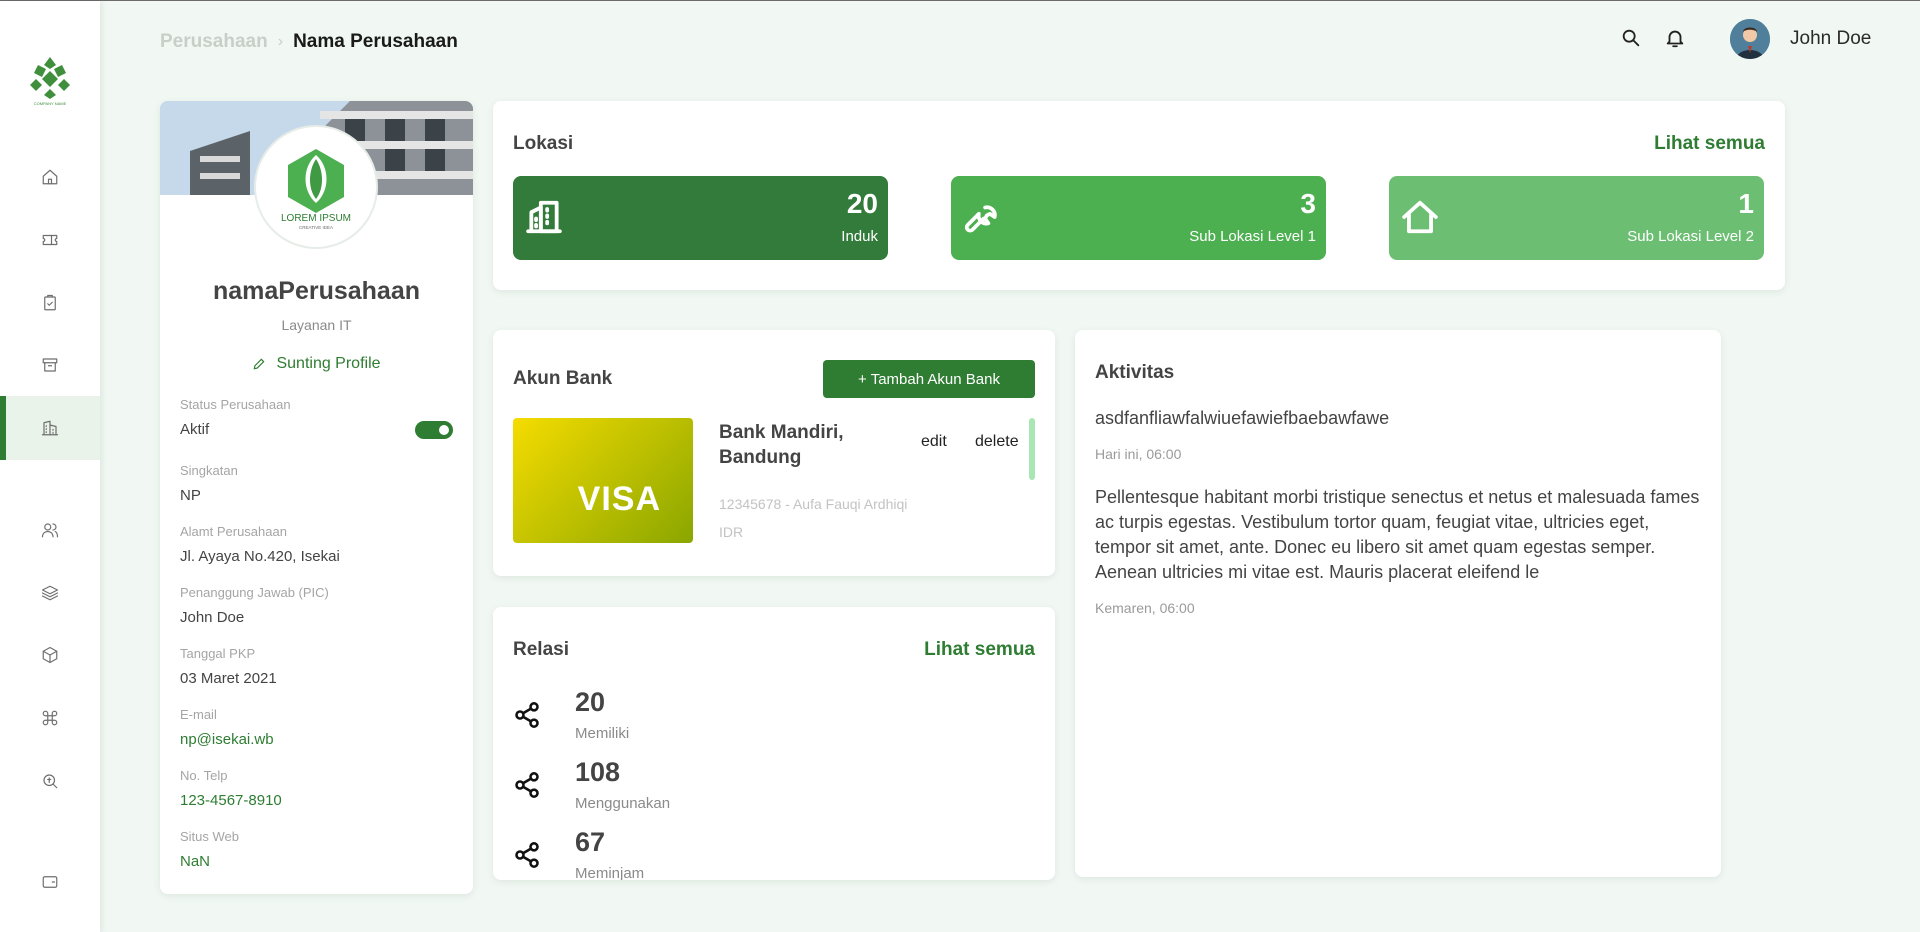 The height and width of the screenshot is (932, 1920). I want to click on nav-home, so click(50, 177).